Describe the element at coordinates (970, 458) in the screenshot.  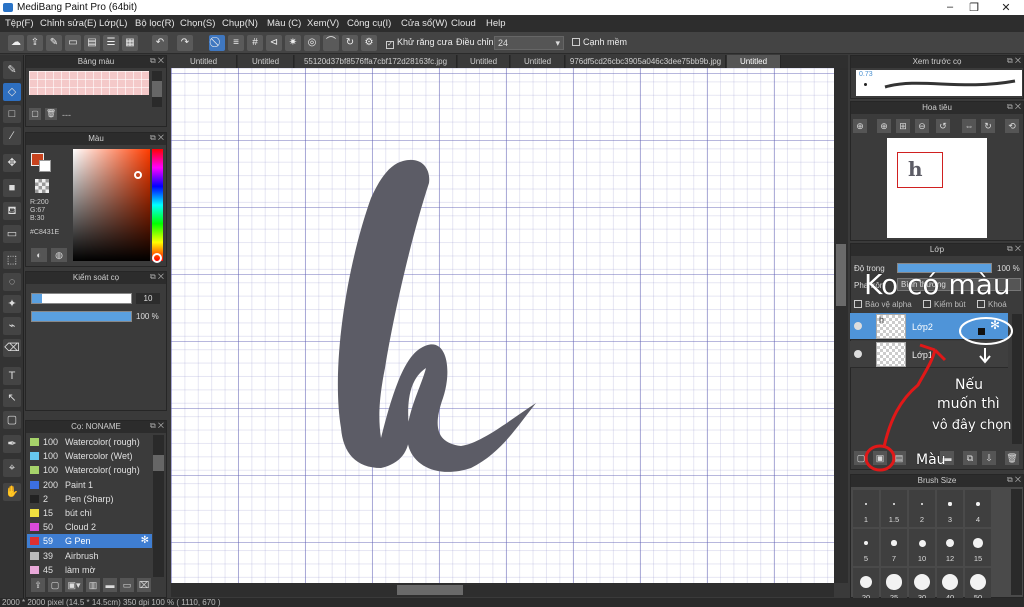
I see `duplicate-layer-icon: ⧉` at that location.